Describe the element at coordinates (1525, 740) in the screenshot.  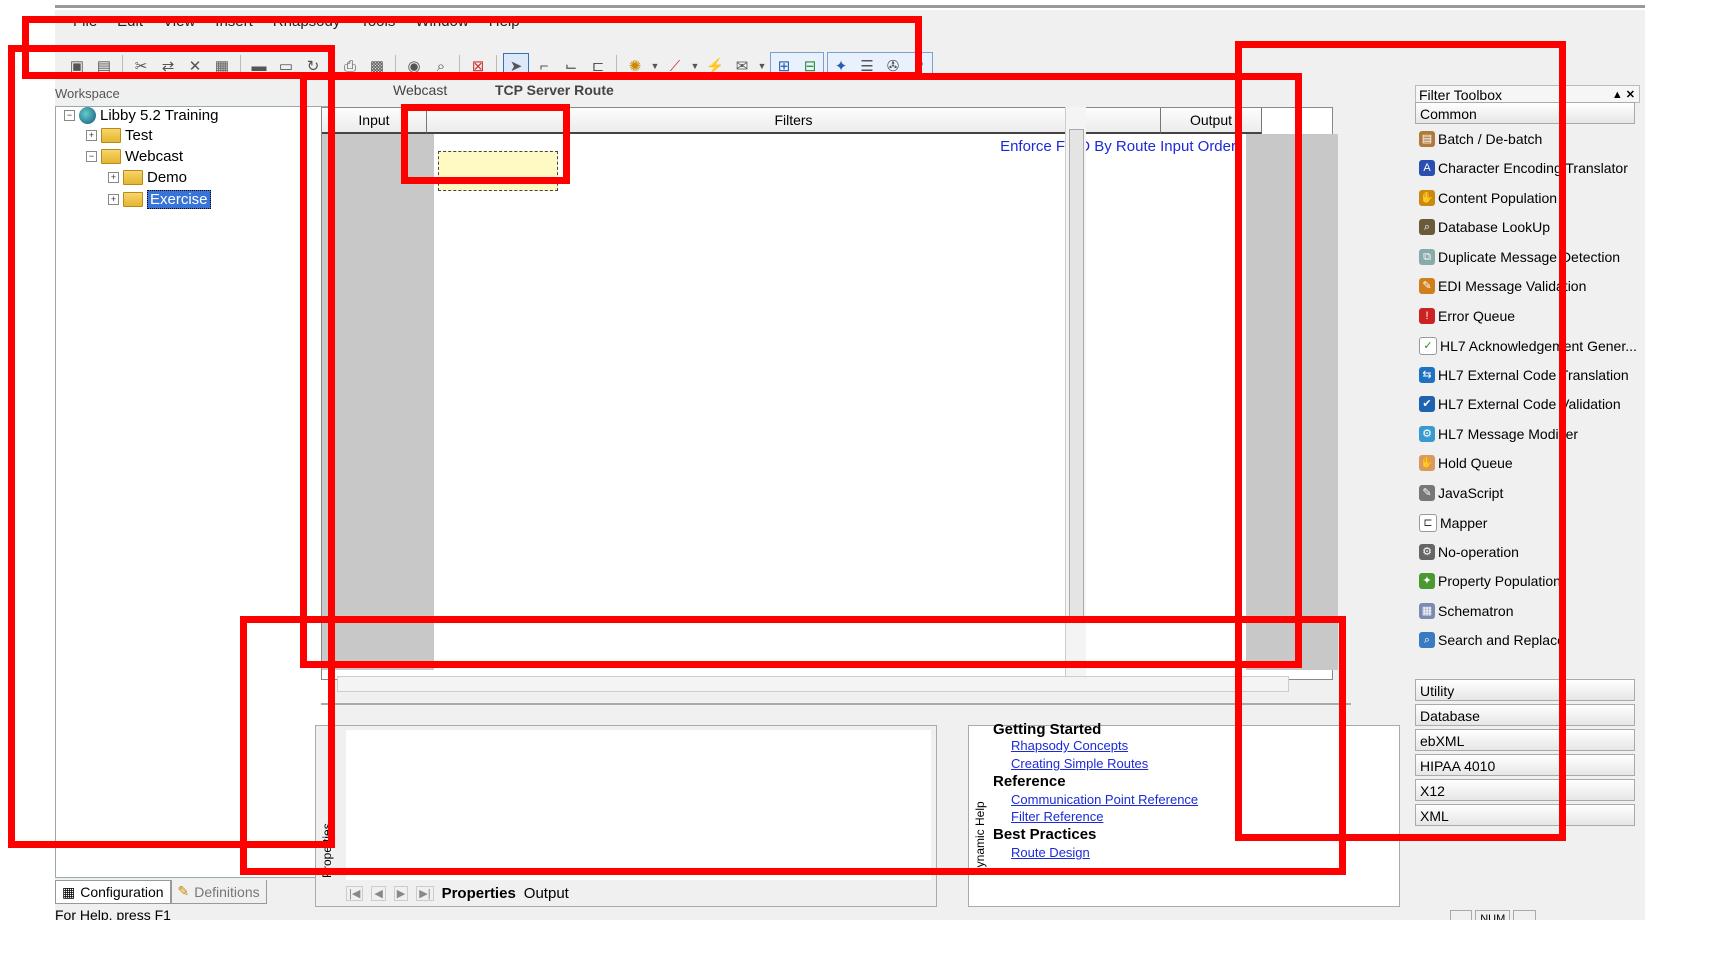
I see `category-ebxml: ebXML` at that location.